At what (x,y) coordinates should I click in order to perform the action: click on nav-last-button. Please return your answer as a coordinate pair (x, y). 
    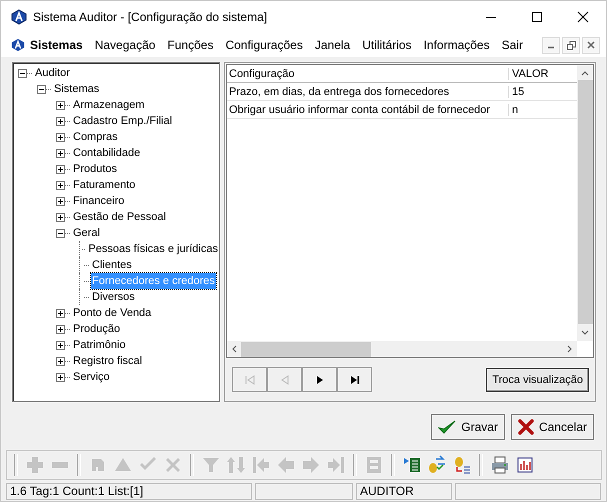
    Looking at the image, I should click on (354, 379).